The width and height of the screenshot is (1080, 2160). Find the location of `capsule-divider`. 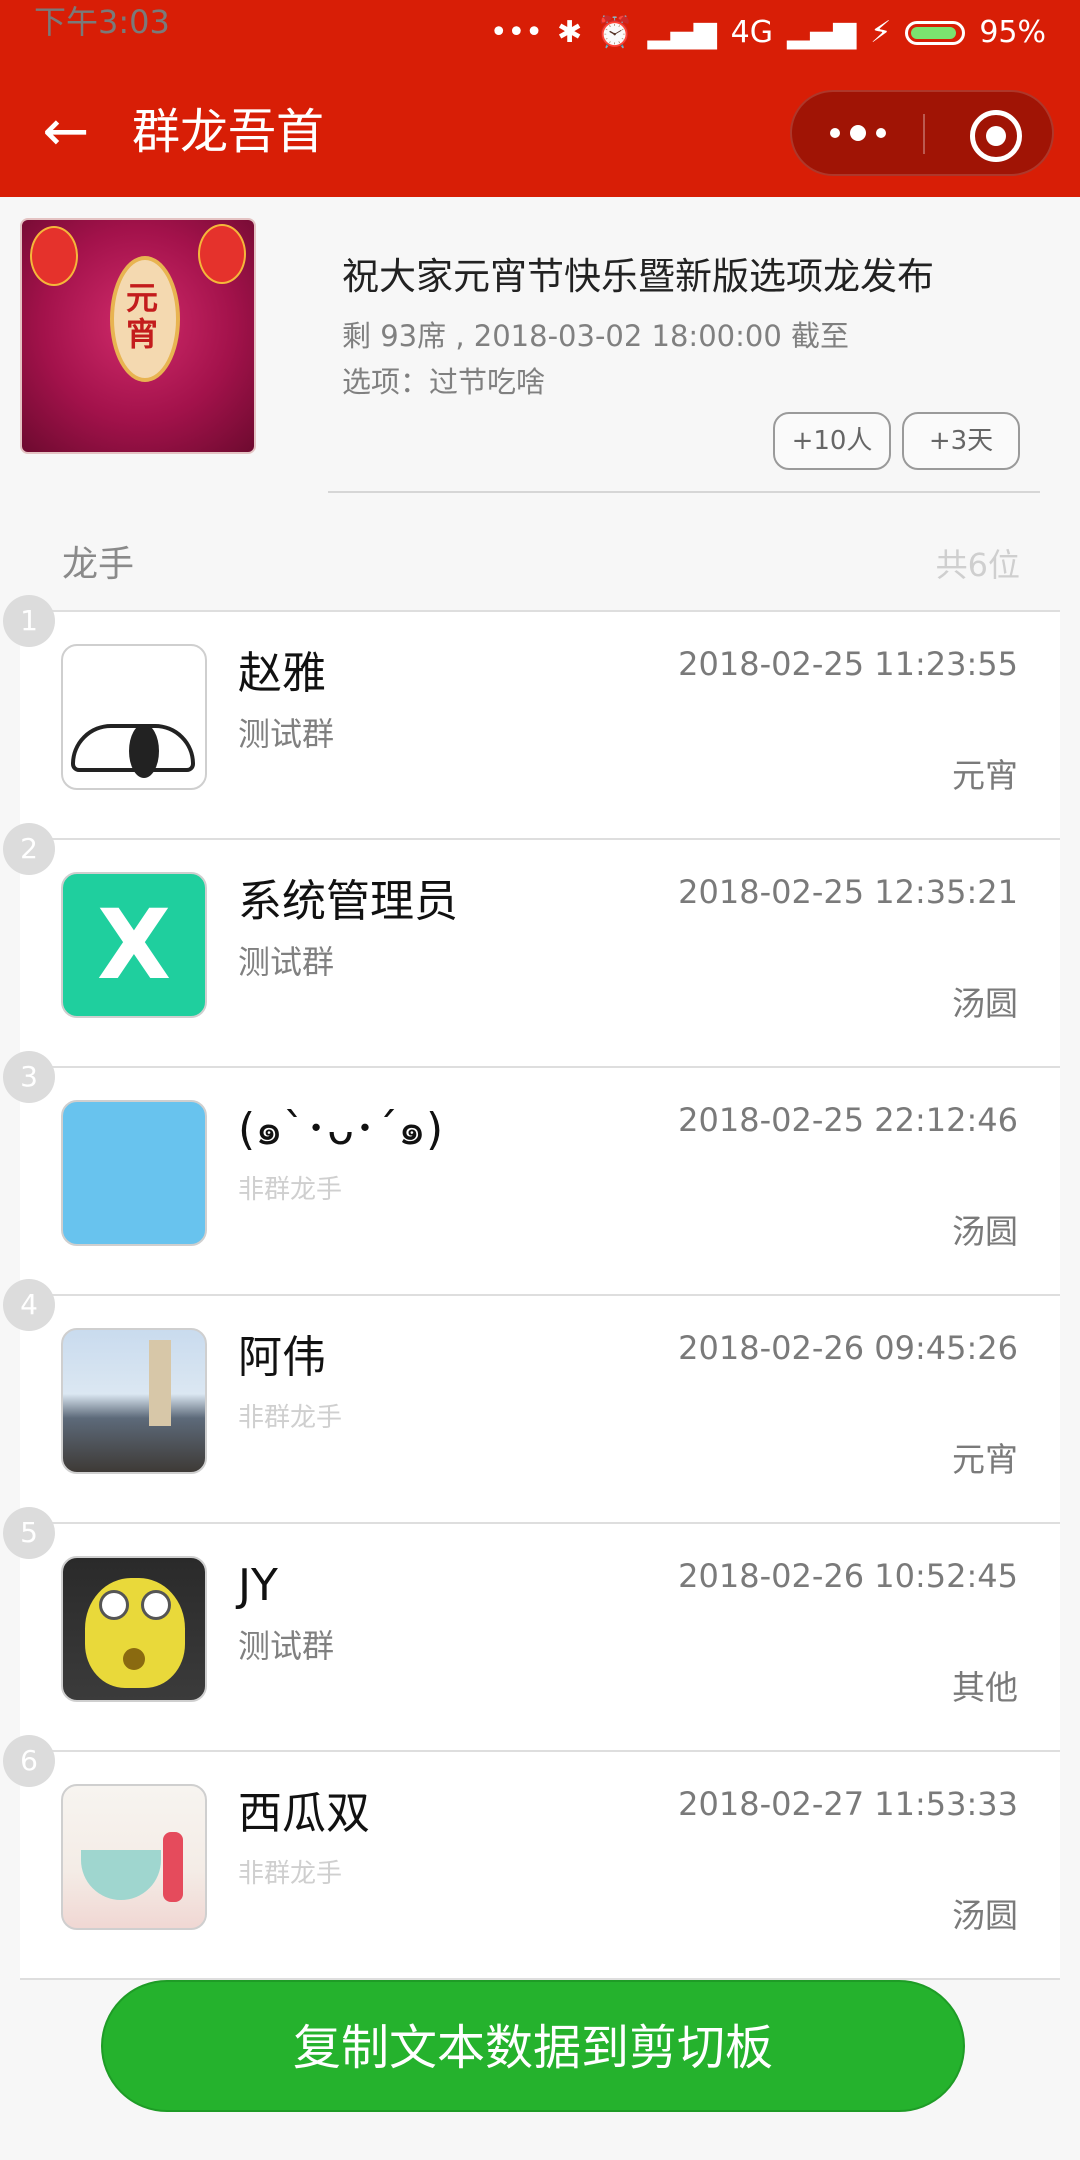

capsule-divider is located at coordinates (924, 134).